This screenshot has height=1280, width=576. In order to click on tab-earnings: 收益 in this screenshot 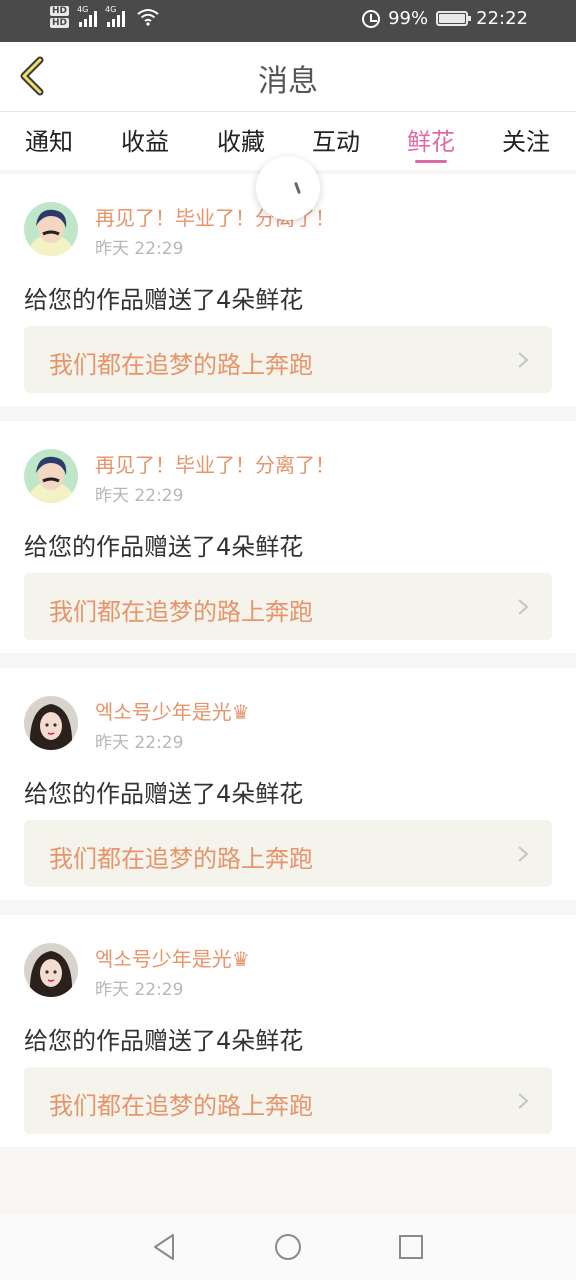, I will do `click(145, 139)`.